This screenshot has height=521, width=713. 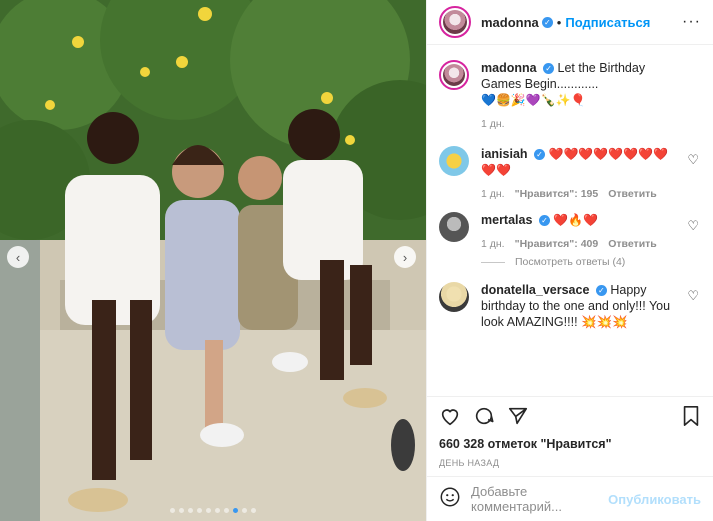 I want to click on carousel-next-button: ›, so click(x=405, y=257).